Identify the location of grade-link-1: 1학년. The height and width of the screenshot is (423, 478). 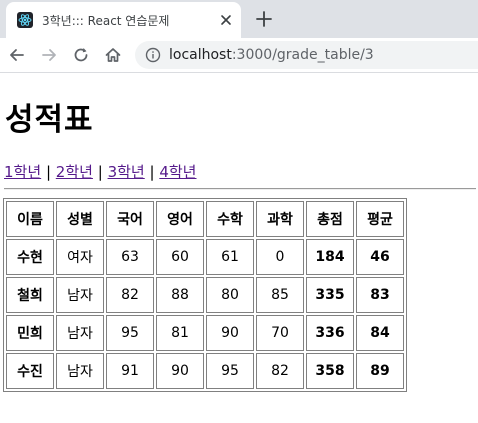
(22, 172).